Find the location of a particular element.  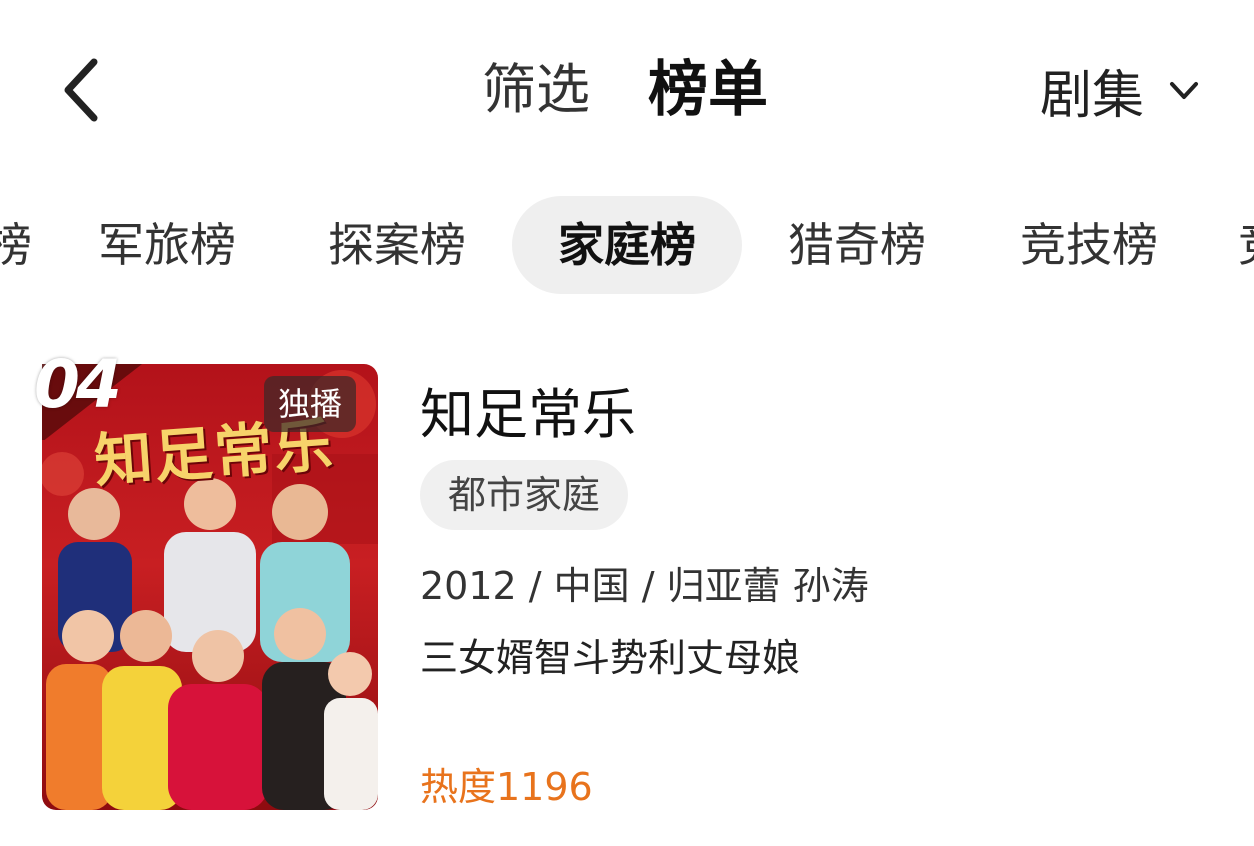

show-title: 知足常乐 is located at coordinates (528, 409).